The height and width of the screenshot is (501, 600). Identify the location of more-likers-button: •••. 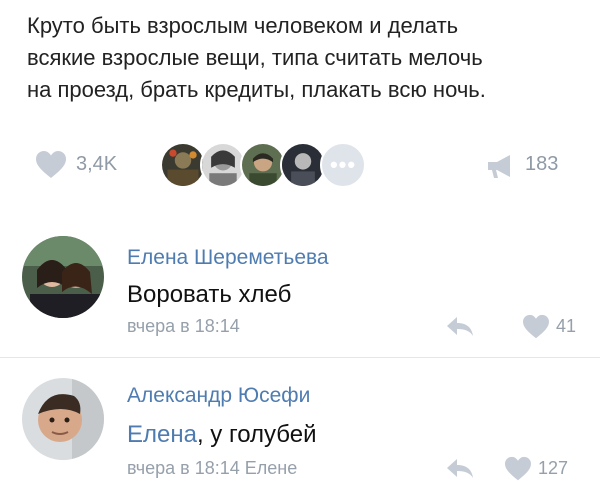
(343, 165).